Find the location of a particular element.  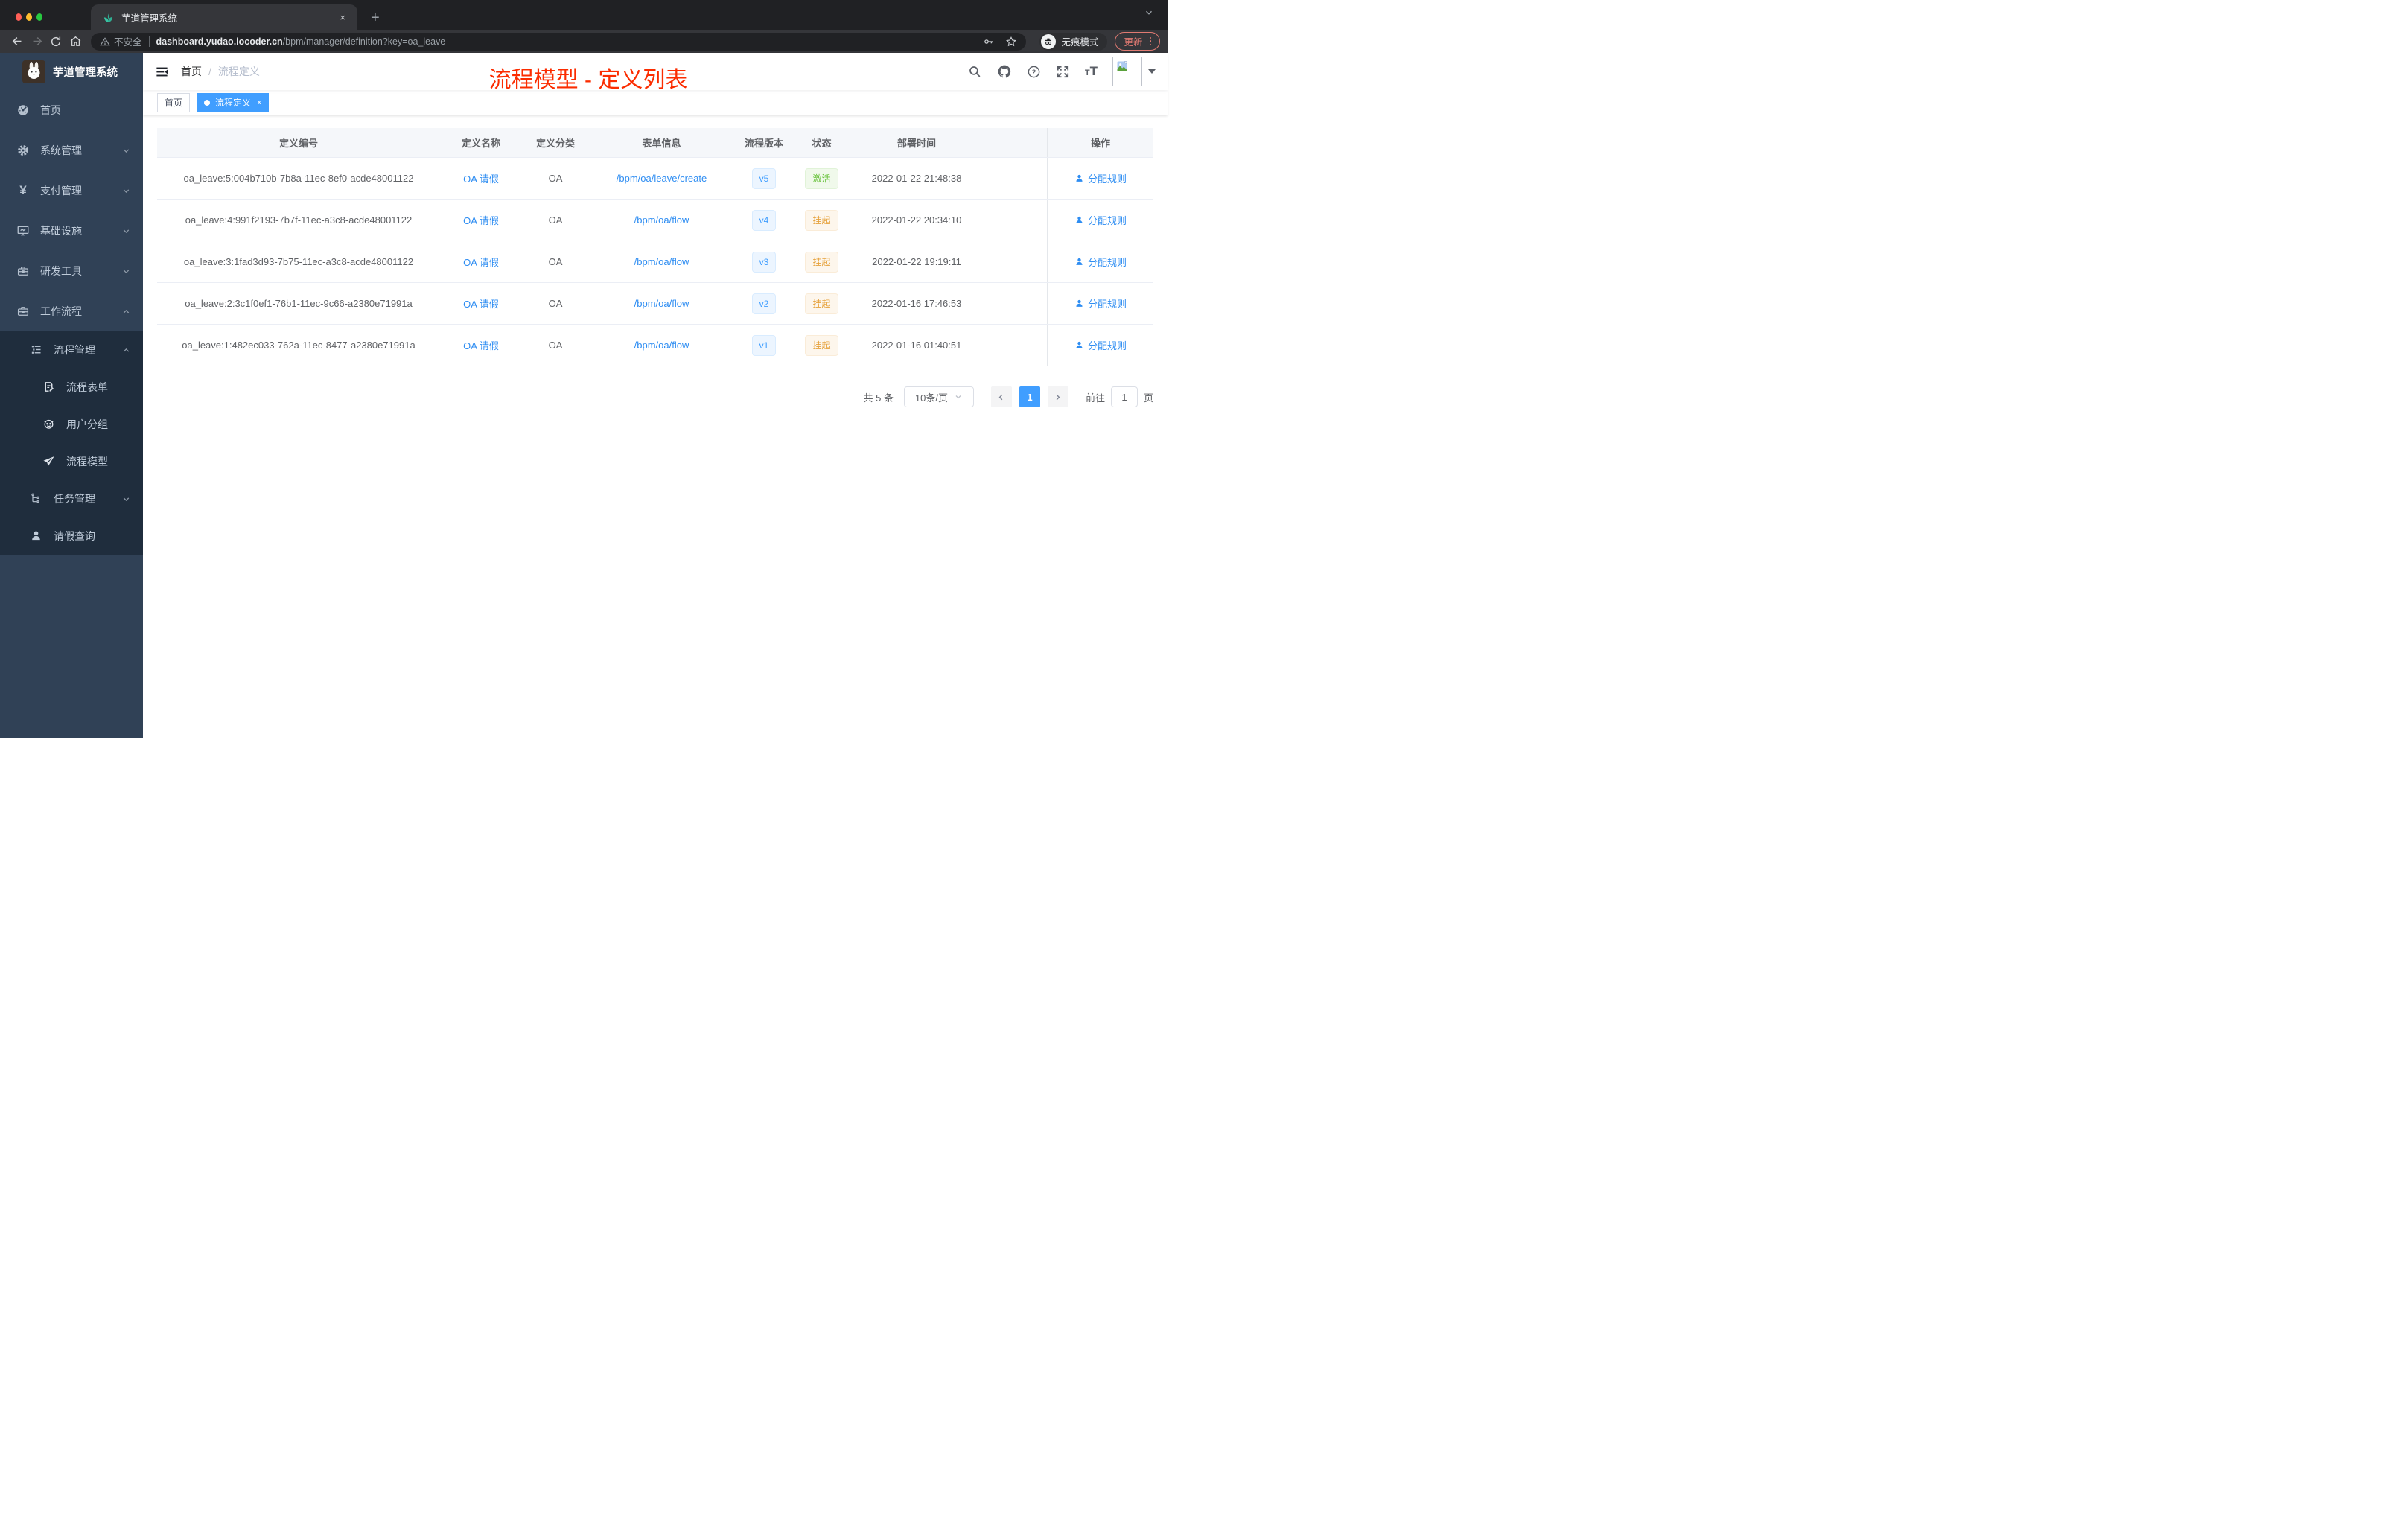

sidebar-item-dev-tools: 研发工具 is located at coordinates (71, 271).